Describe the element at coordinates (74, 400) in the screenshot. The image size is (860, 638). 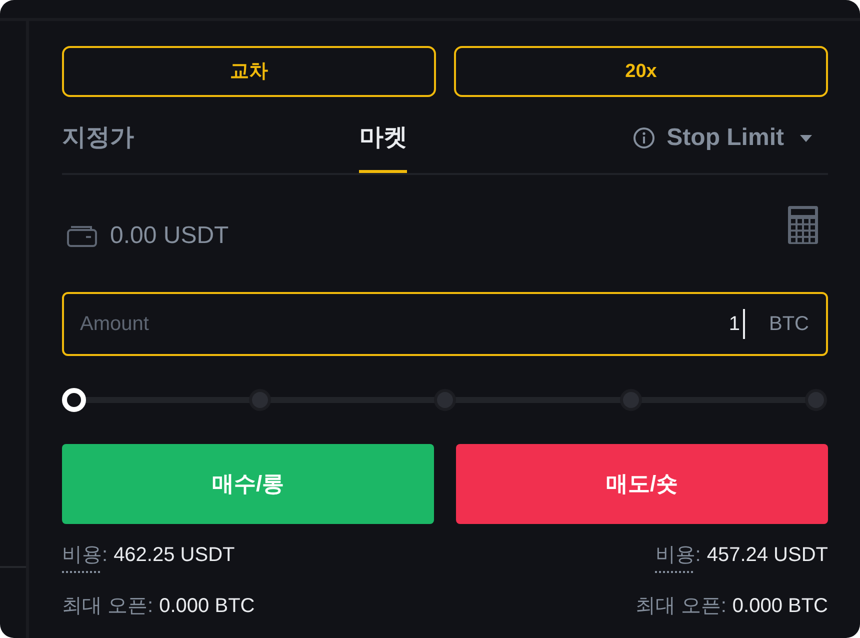
I see `slider-thumb` at that location.